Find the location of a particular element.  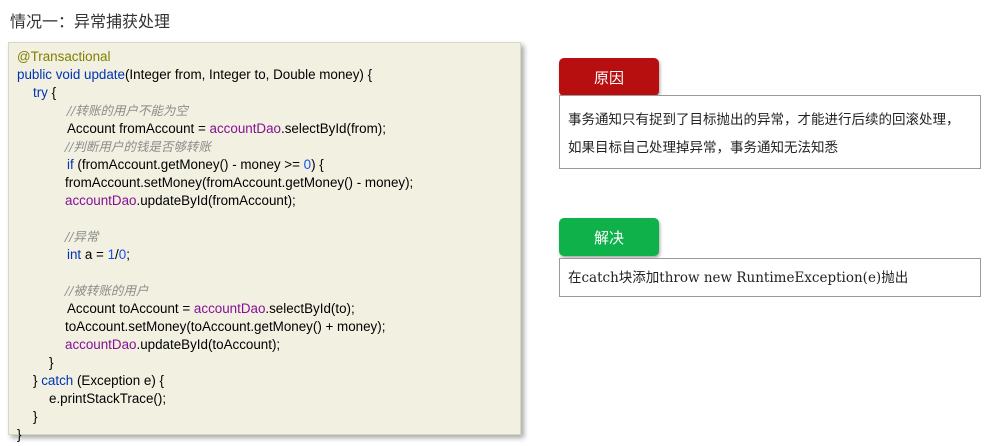

code-line: accountDao.updateById(fromAccount); is located at coordinates (180, 201).